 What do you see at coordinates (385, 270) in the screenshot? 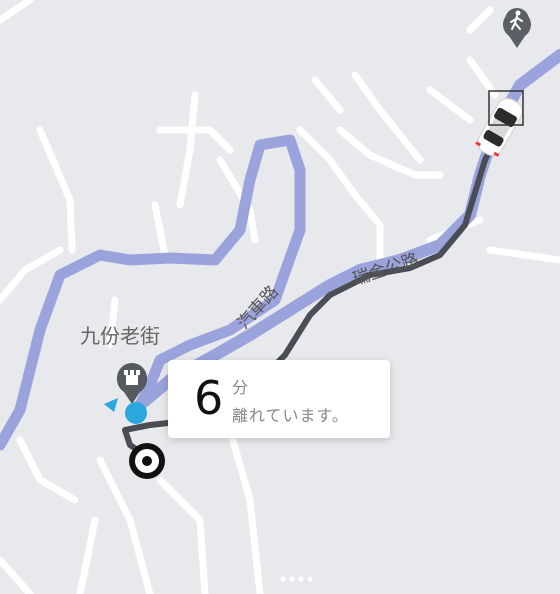
I see `road-label-2: 瑞金公路` at bounding box center [385, 270].